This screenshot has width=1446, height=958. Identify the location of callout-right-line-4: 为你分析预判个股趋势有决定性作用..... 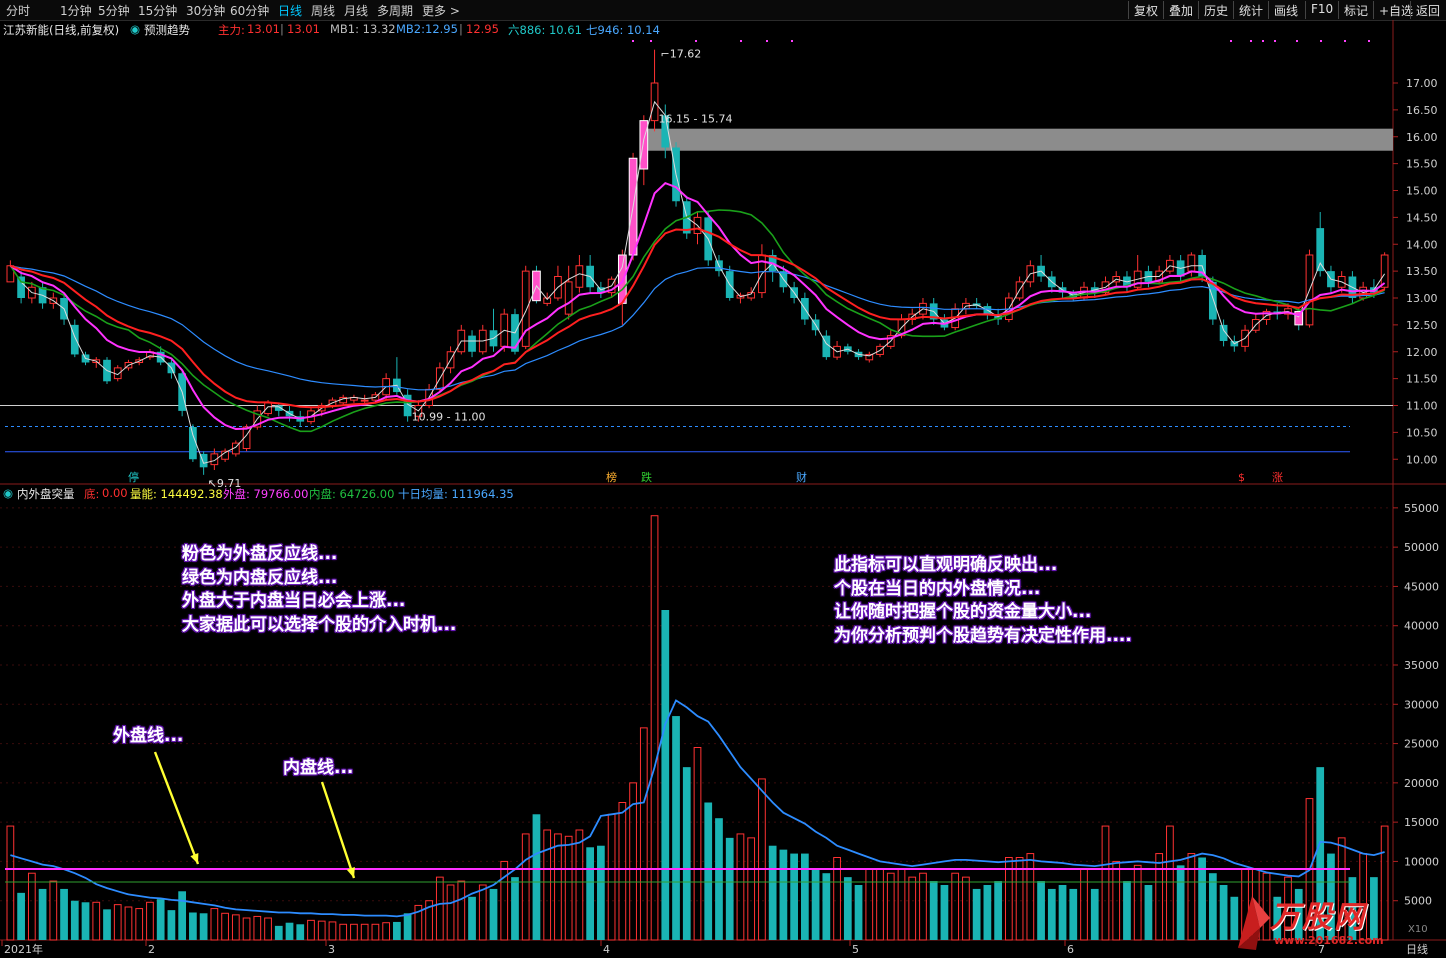
(983, 635).